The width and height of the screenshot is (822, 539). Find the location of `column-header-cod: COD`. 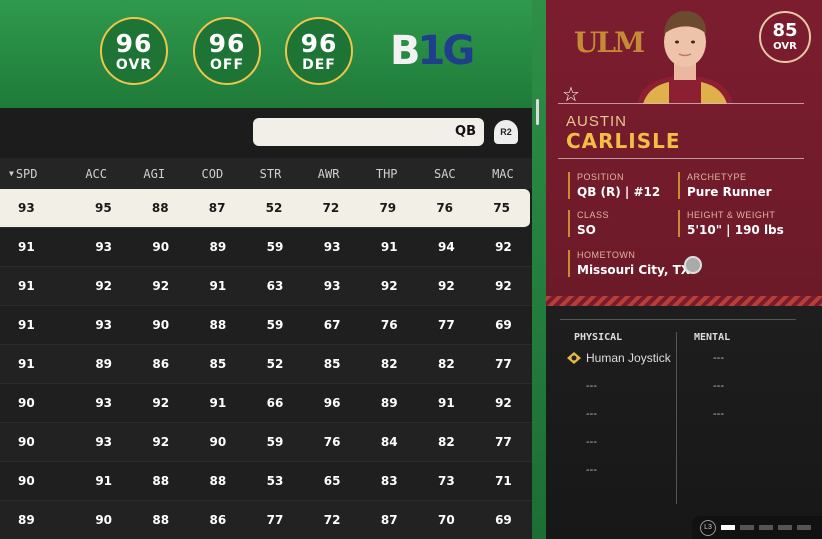

column-header-cod: COD is located at coordinates (212, 173).